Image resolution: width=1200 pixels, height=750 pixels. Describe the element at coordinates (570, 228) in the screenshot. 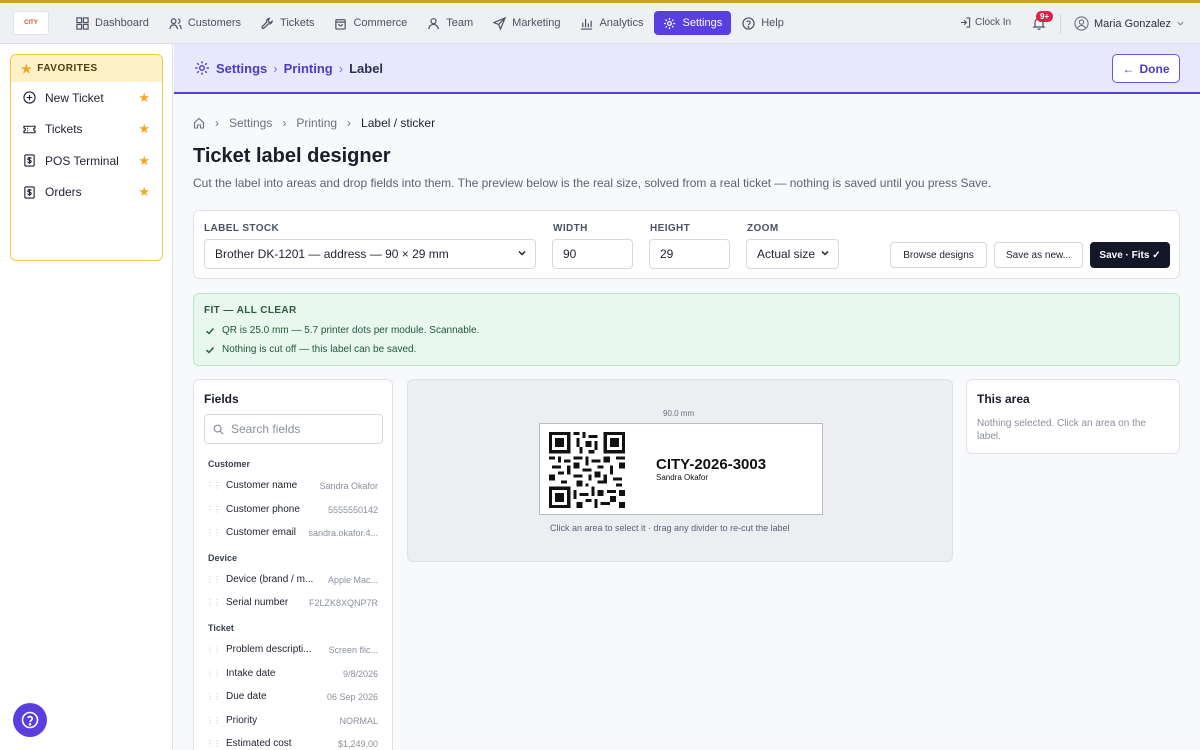

I see `width-label: WIDTH` at that location.